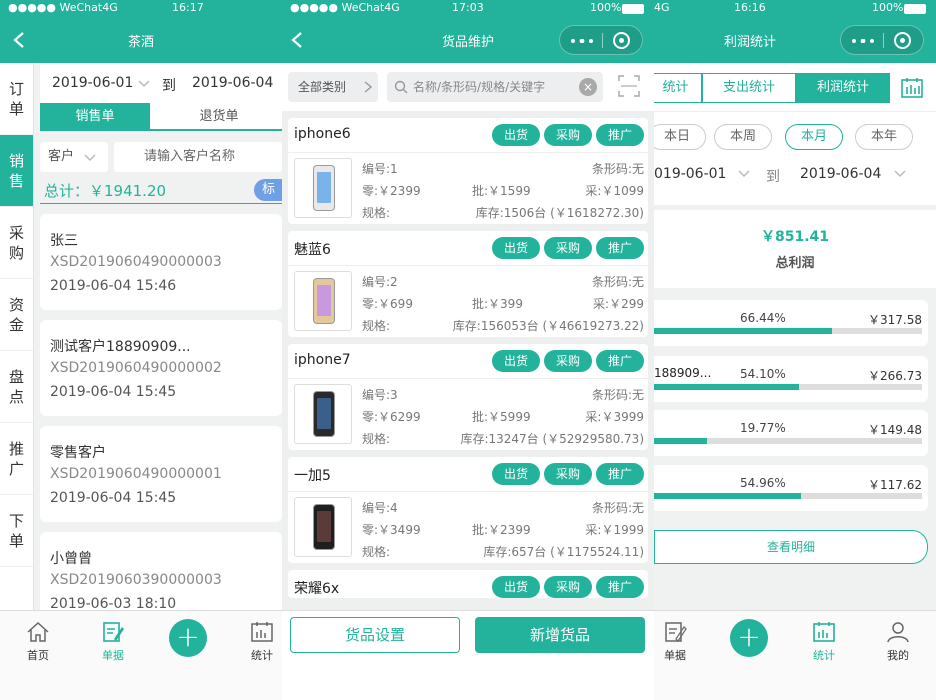  What do you see at coordinates (552, 439) in the screenshot?
I see `product-stock: 库存:13247台 (￥52929580.73)` at bounding box center [552, 439].